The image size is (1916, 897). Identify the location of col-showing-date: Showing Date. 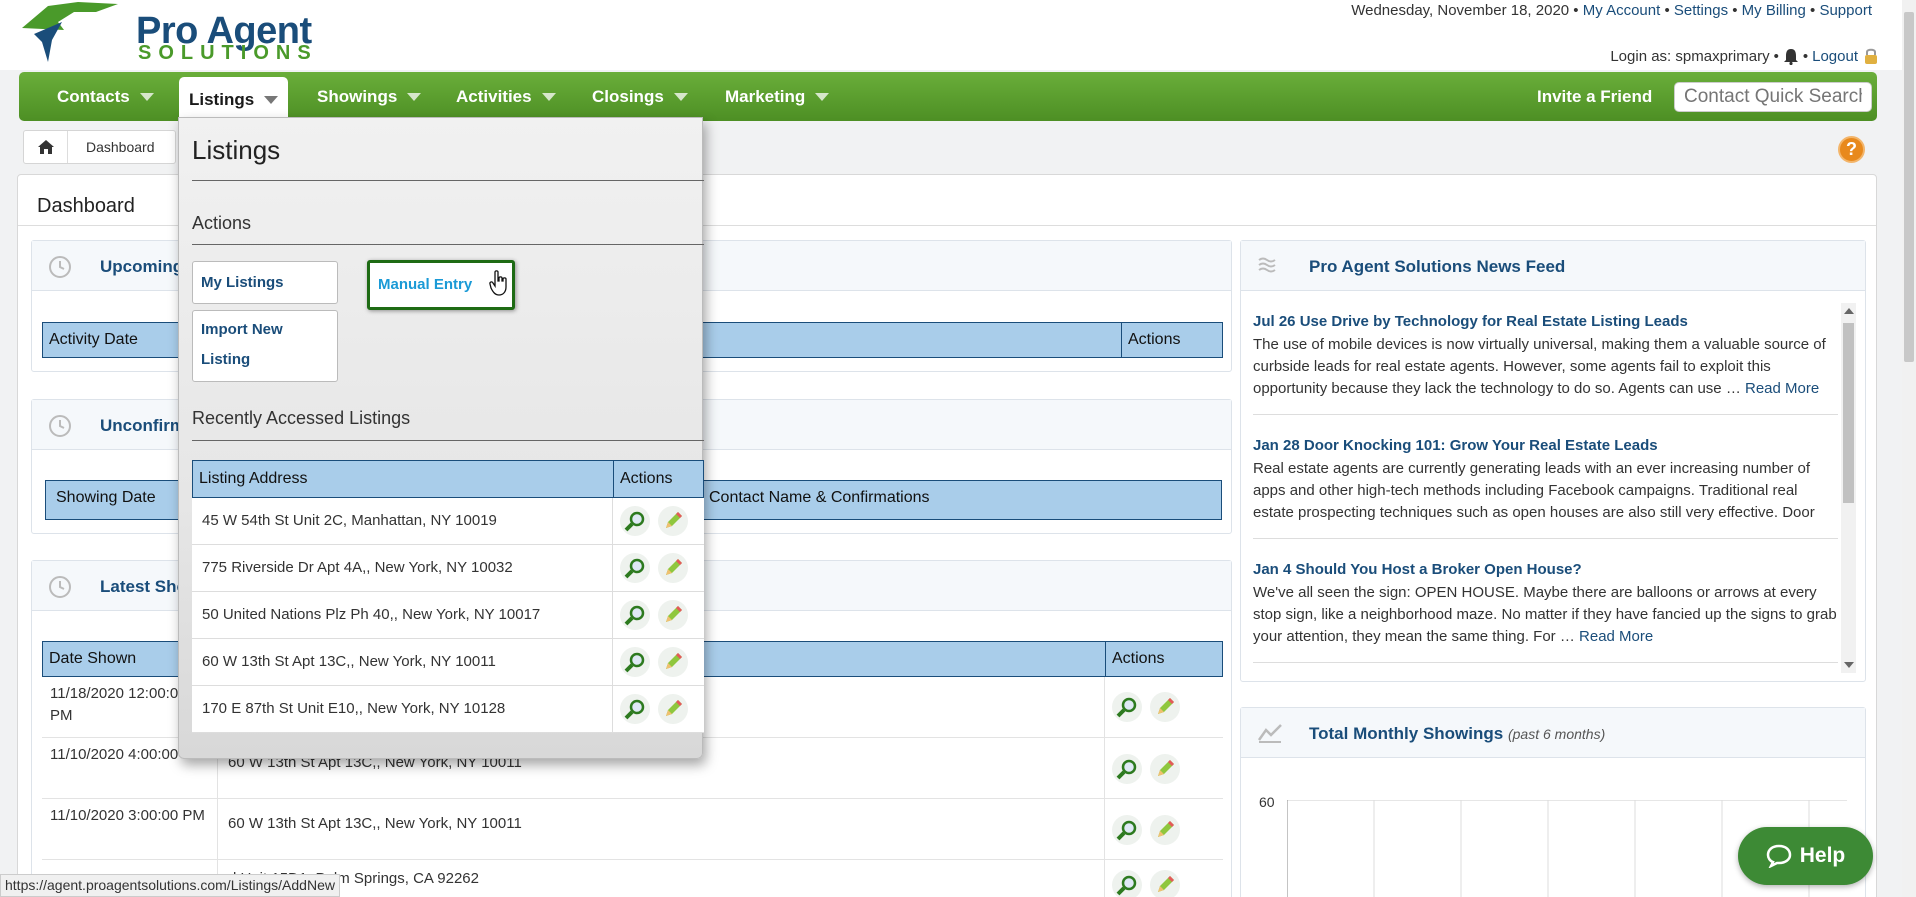
(103, 498).